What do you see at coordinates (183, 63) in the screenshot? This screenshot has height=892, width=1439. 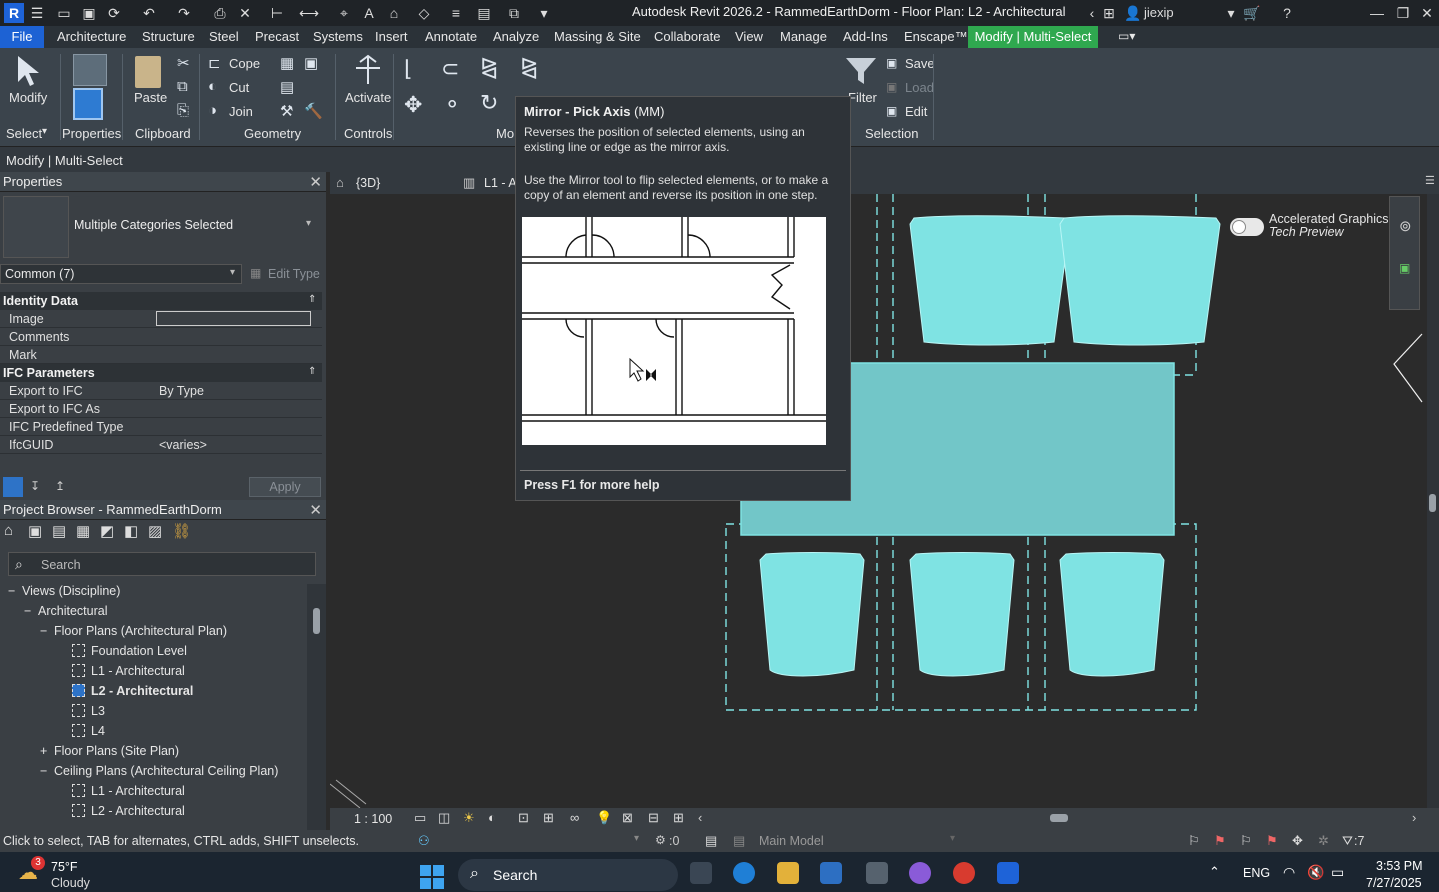 I see `cut-scissors-icon: ✂` at bounding box center [183, 63].